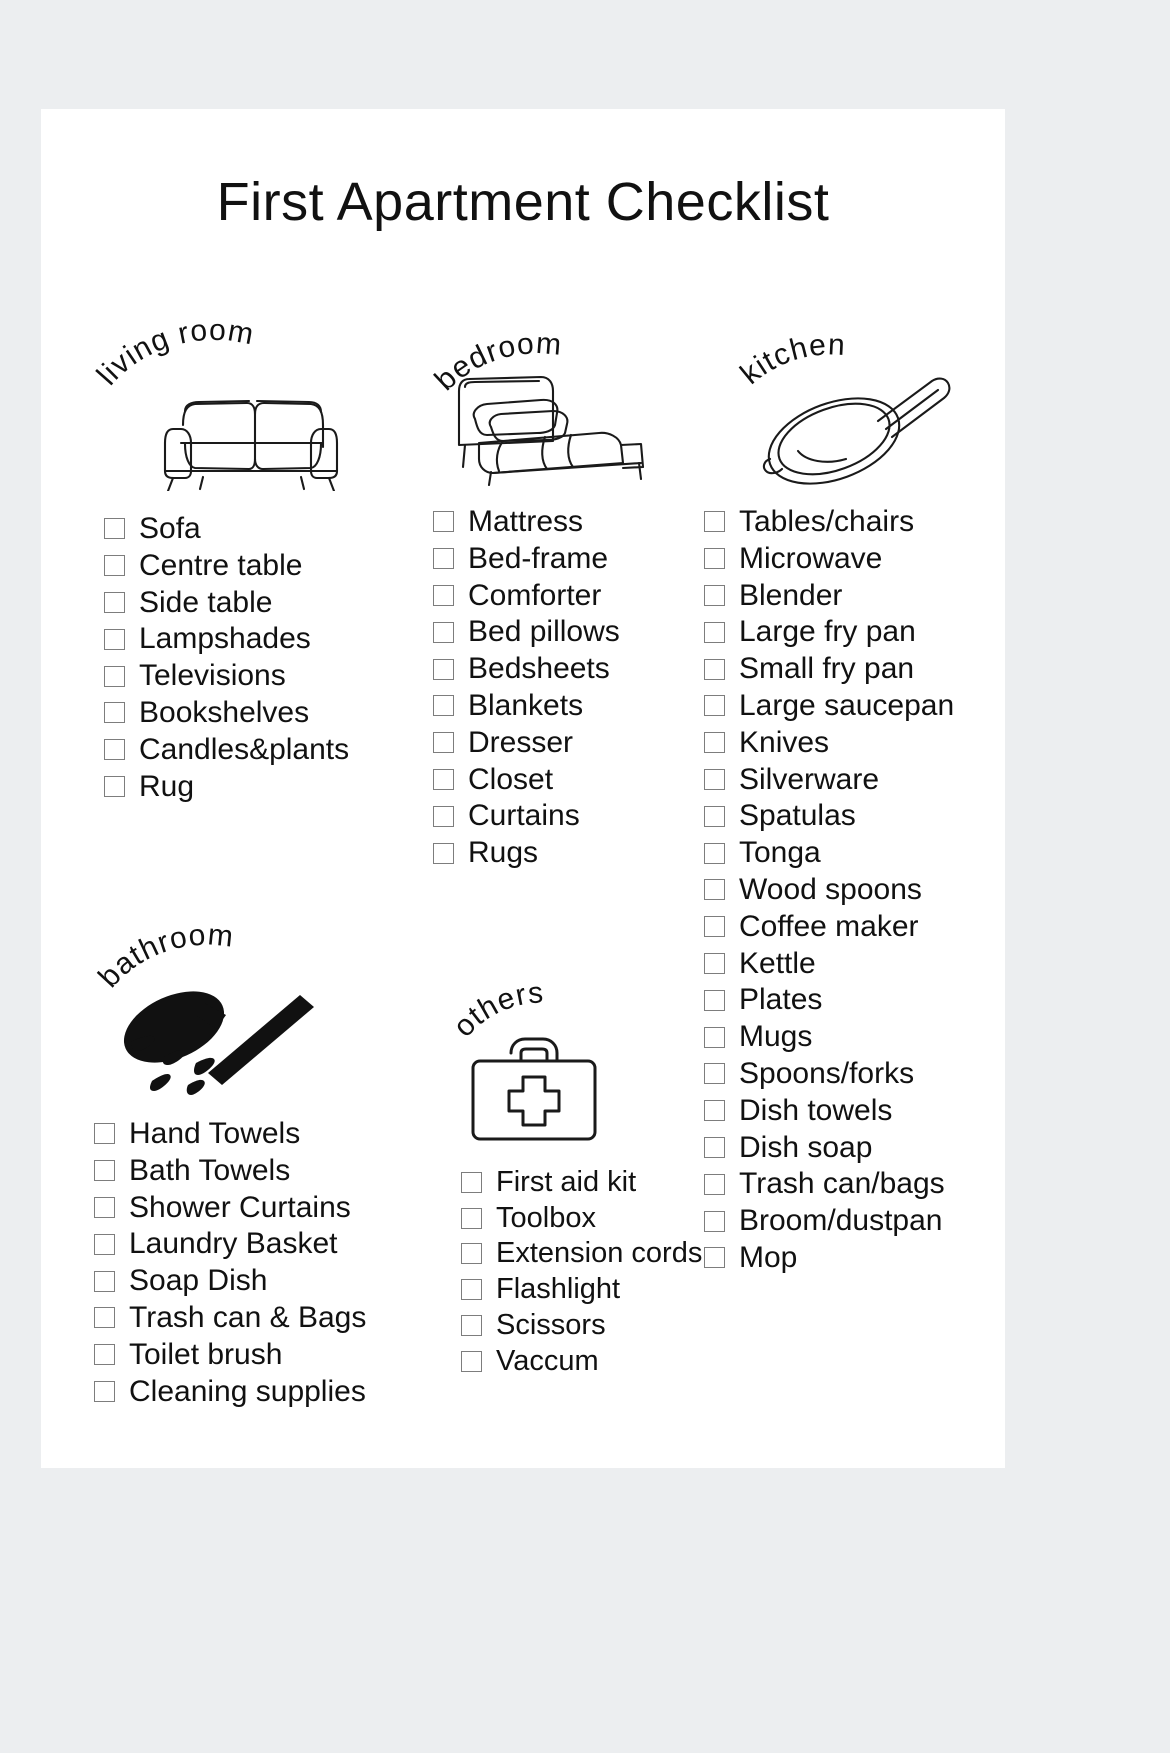 Image resolution: width=1170 pixels, height=1753 pixels. I want to click on list-item: Centre table, so click(260, 565).